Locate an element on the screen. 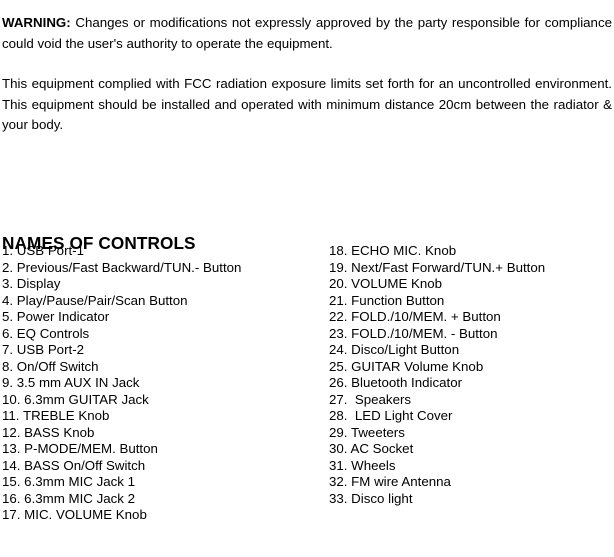  control-item: 14. BASS On/Off Switch is located at coordinates (74, 465).